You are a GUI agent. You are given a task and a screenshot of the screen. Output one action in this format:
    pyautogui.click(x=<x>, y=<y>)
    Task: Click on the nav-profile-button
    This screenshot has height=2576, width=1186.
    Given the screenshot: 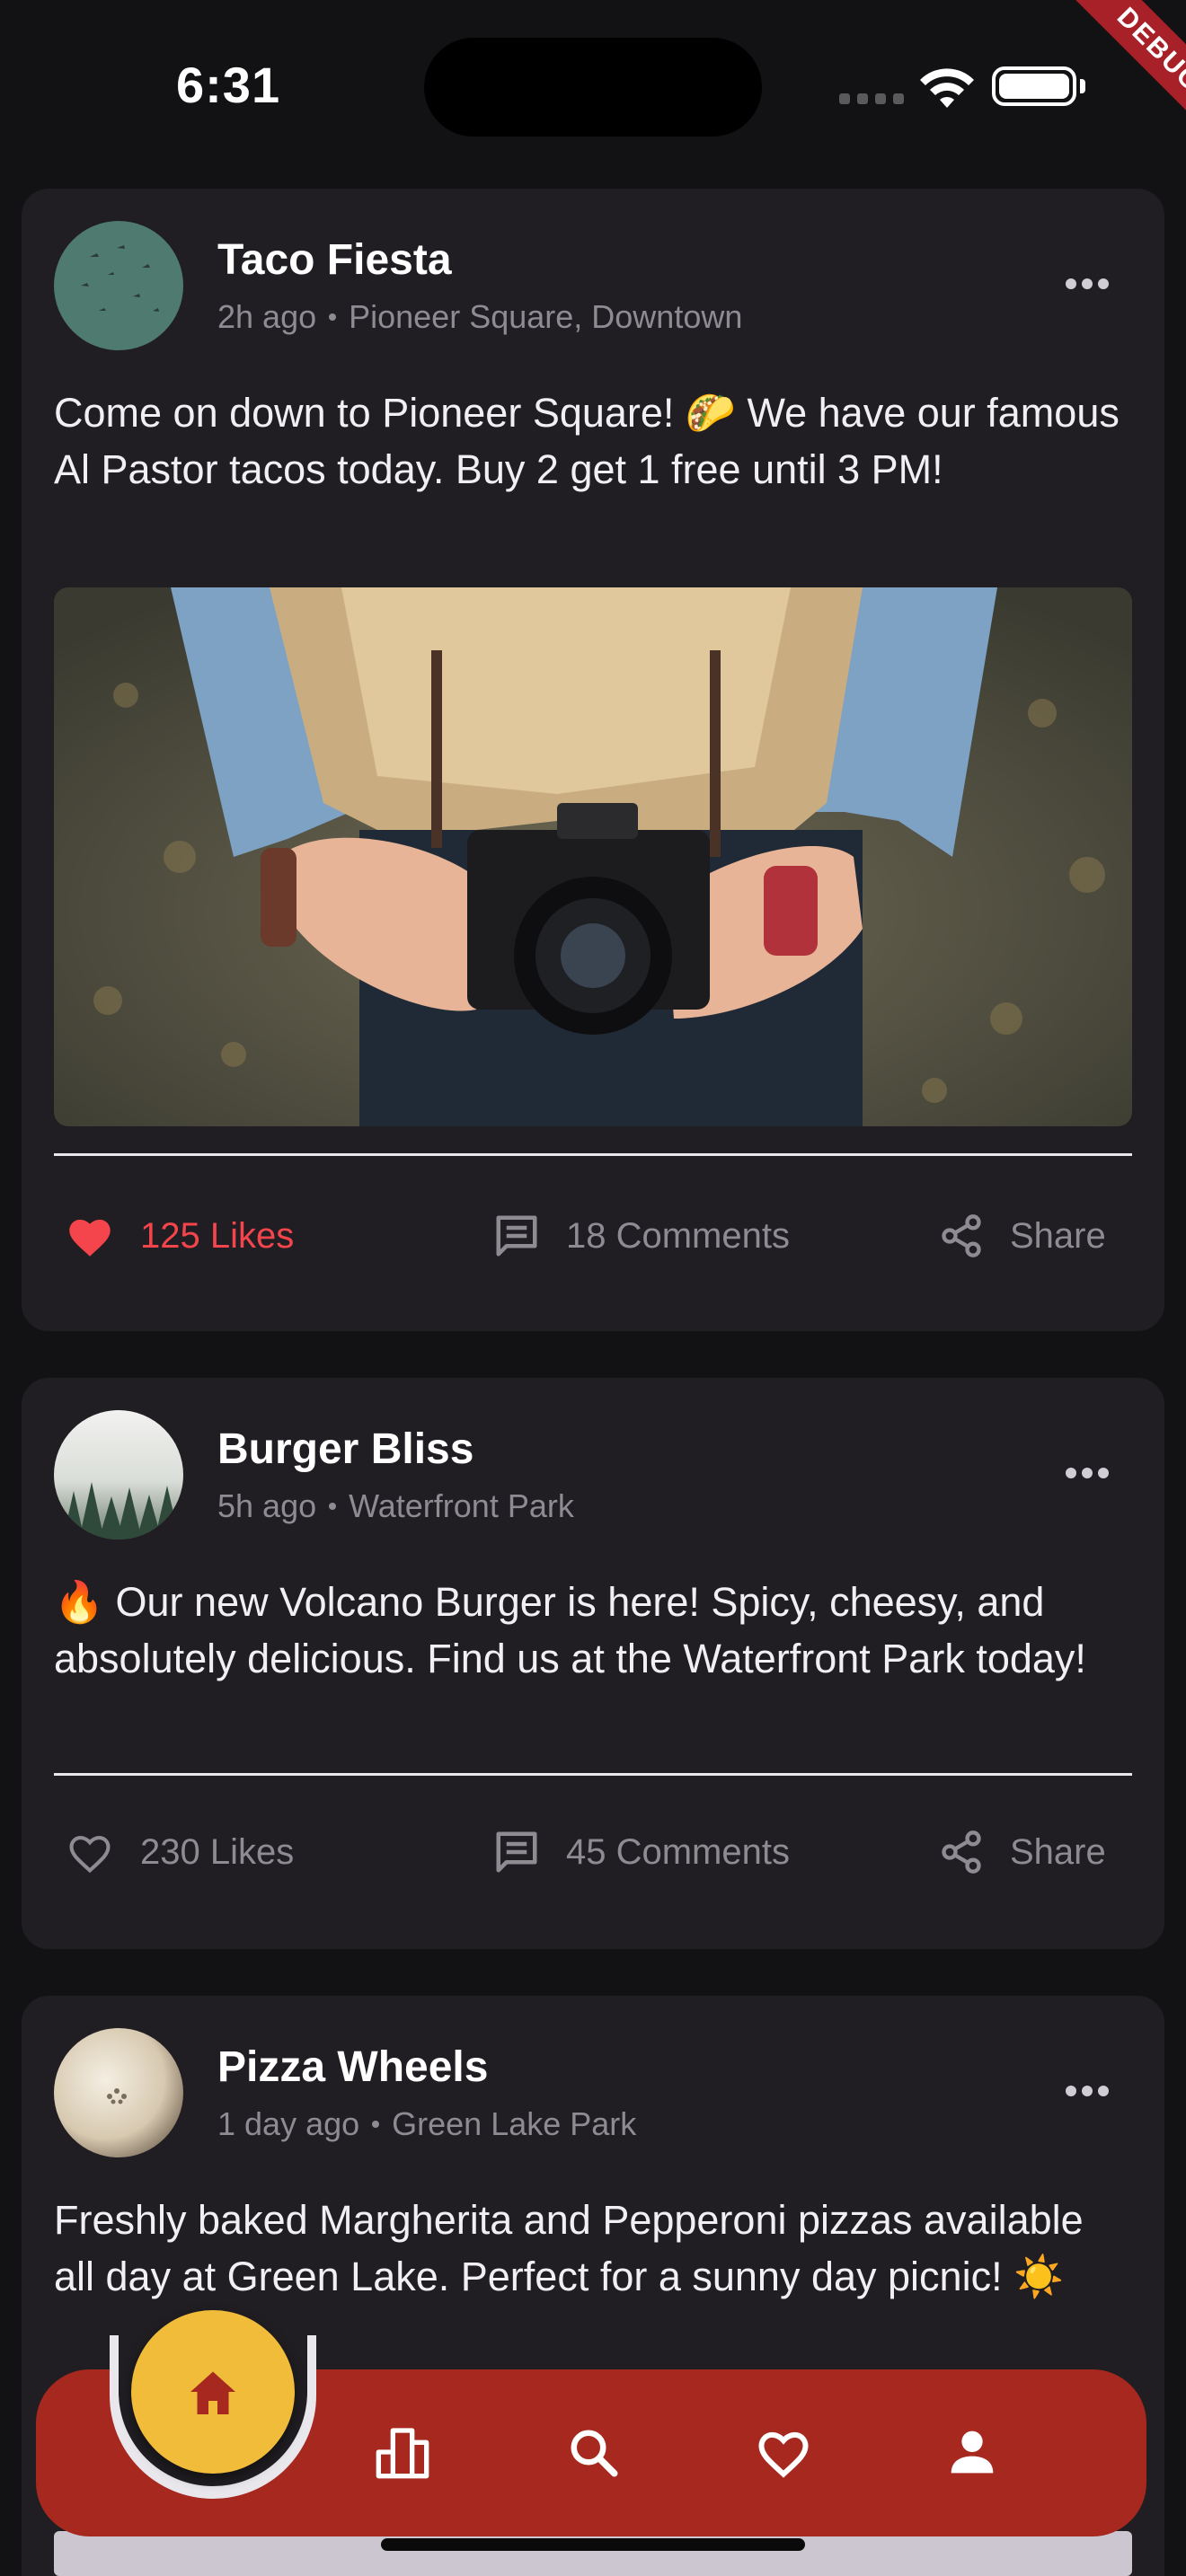 What is the action you would take?
    pyautogui.click(x=972, y=2452)
    